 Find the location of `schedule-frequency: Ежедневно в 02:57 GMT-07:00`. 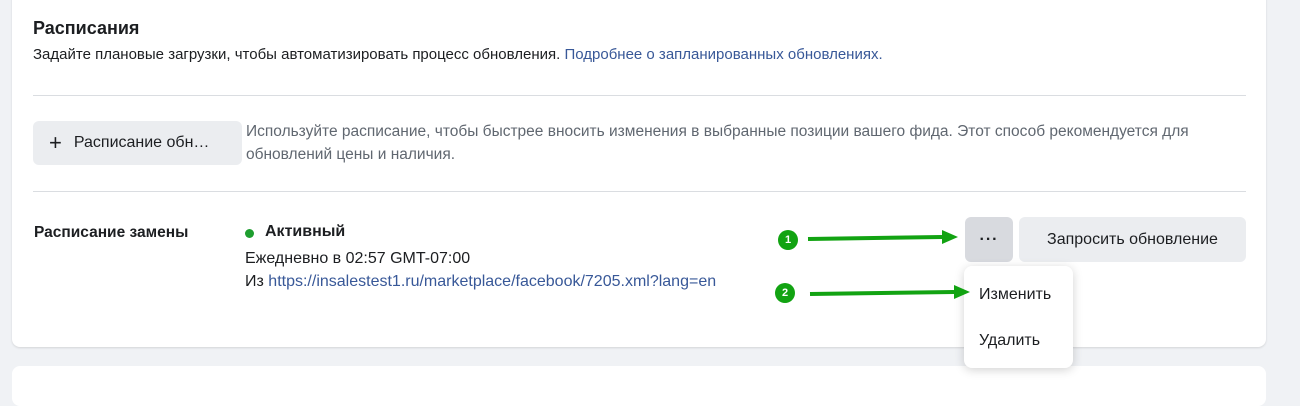

schedule-frequency: Ежедневно в 02:57 GMT-07:00 is located at coordinates (358, 258).